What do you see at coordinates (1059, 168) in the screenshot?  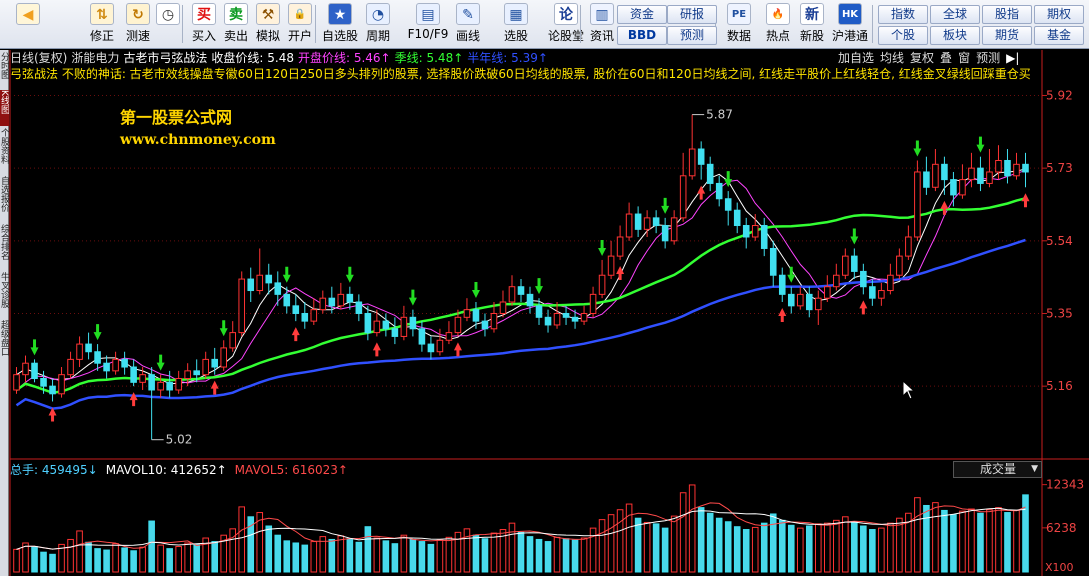 I see `price-tick-label: 5.73` at bounding box center [1059, 168].